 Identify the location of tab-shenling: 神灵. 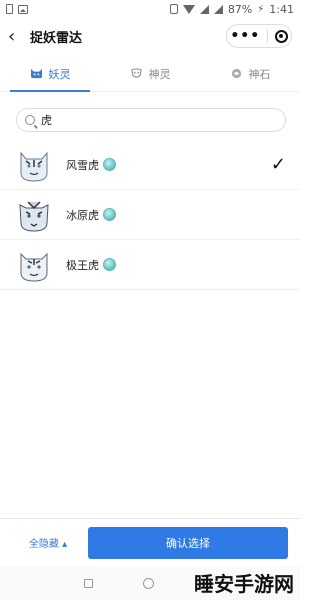
(150, 73).